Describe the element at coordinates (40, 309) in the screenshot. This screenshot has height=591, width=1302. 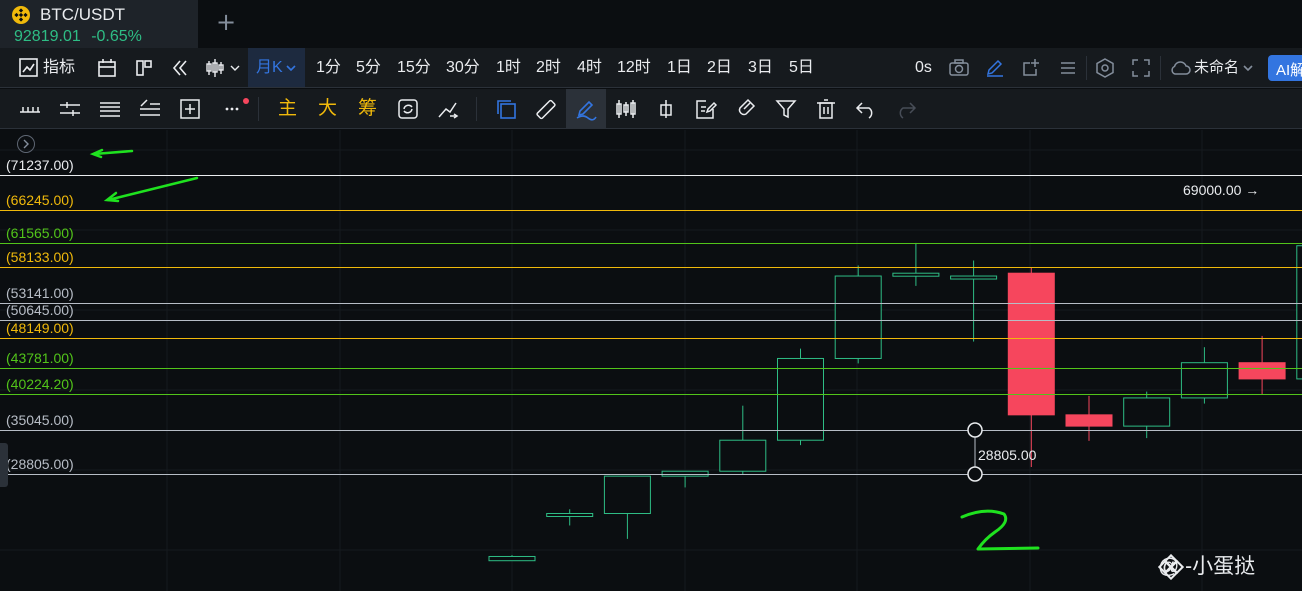
I see `level-label: (50645.00)` at that location.